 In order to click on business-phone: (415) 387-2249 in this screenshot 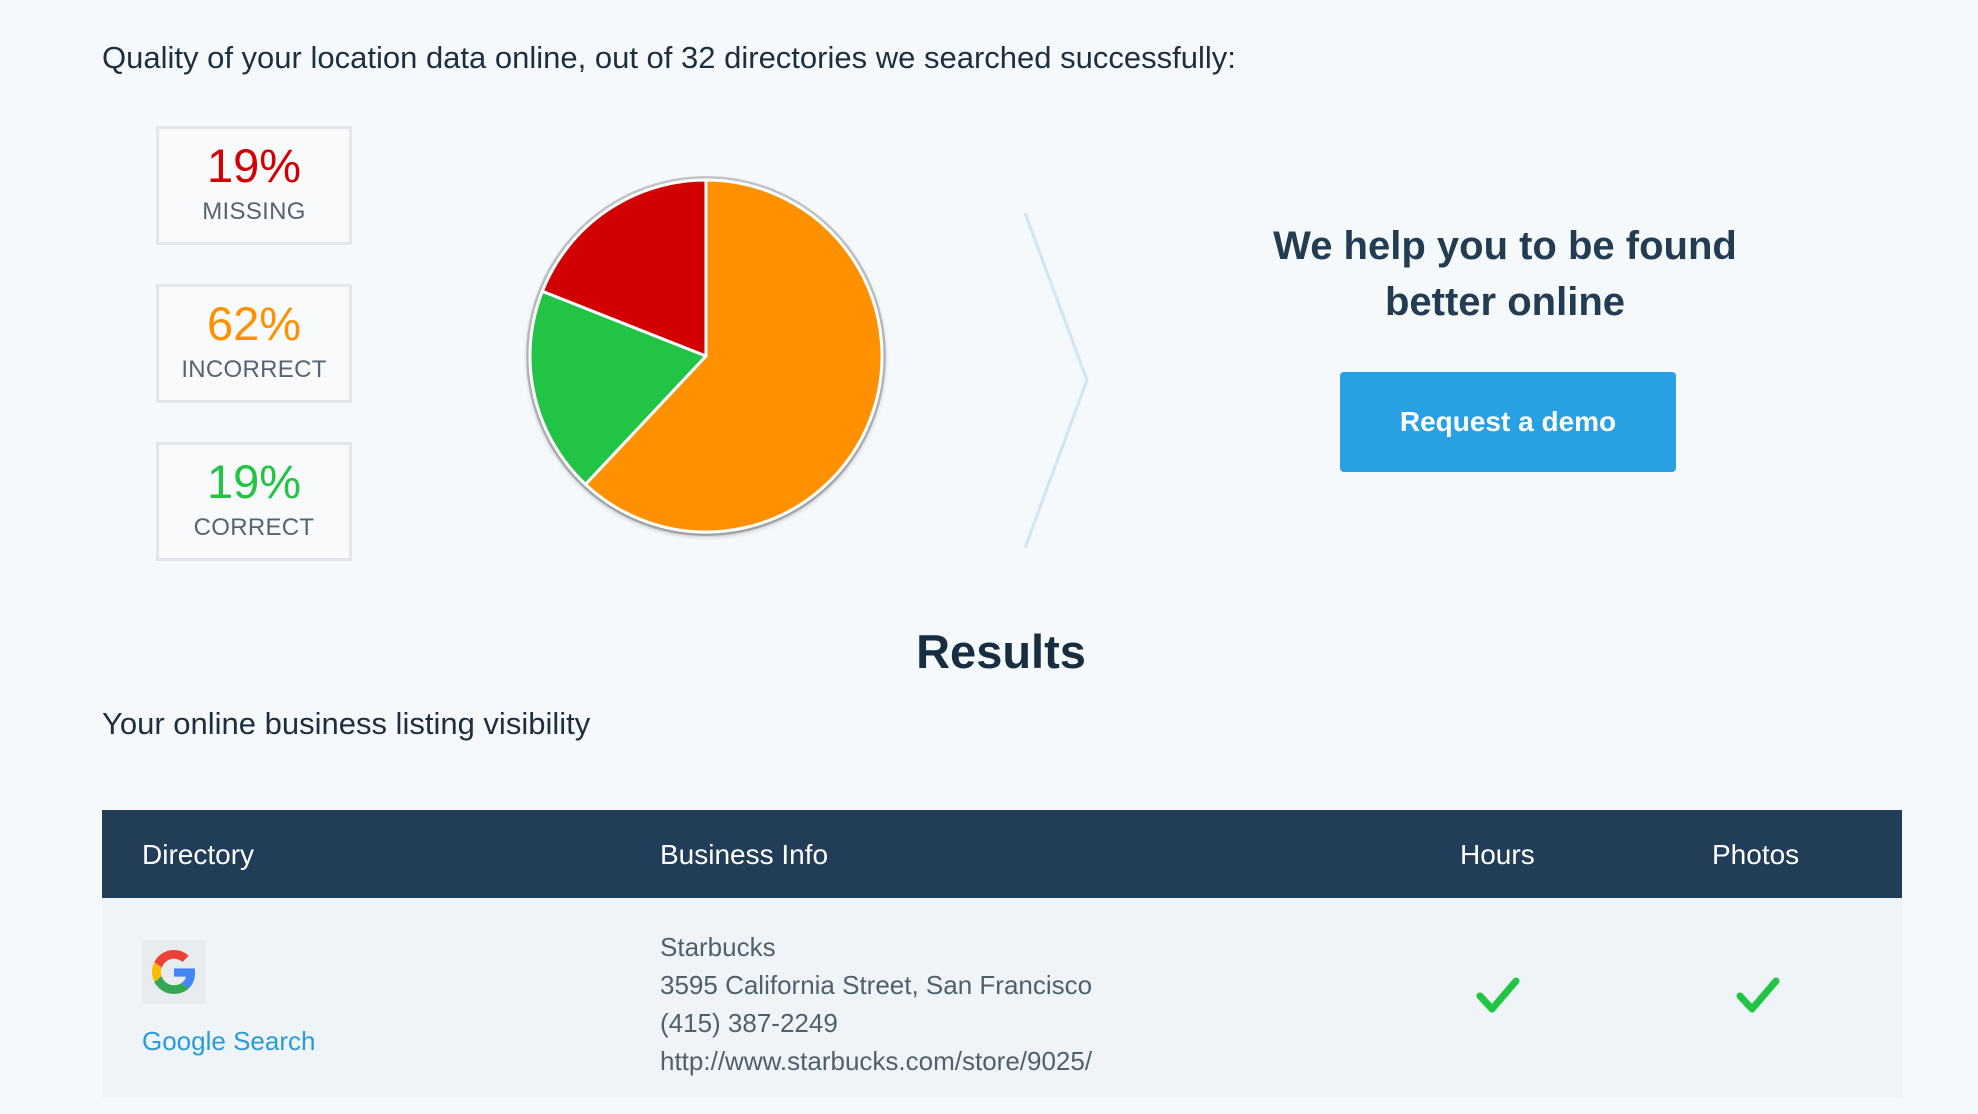, I will do `click(749, 1023)`.